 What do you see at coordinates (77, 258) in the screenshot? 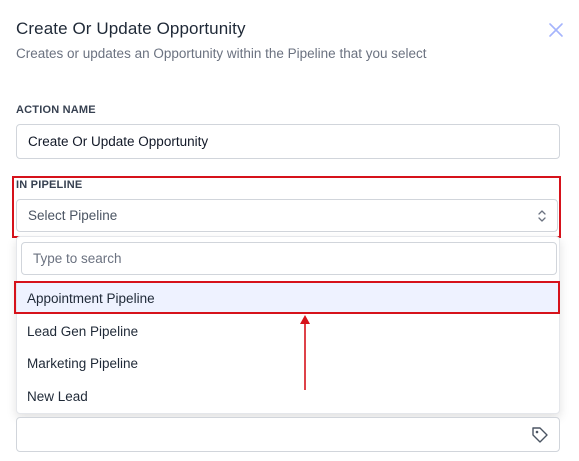
I see `pipeline-search-placeholder: Type to search` at bounding box center [77, 258].